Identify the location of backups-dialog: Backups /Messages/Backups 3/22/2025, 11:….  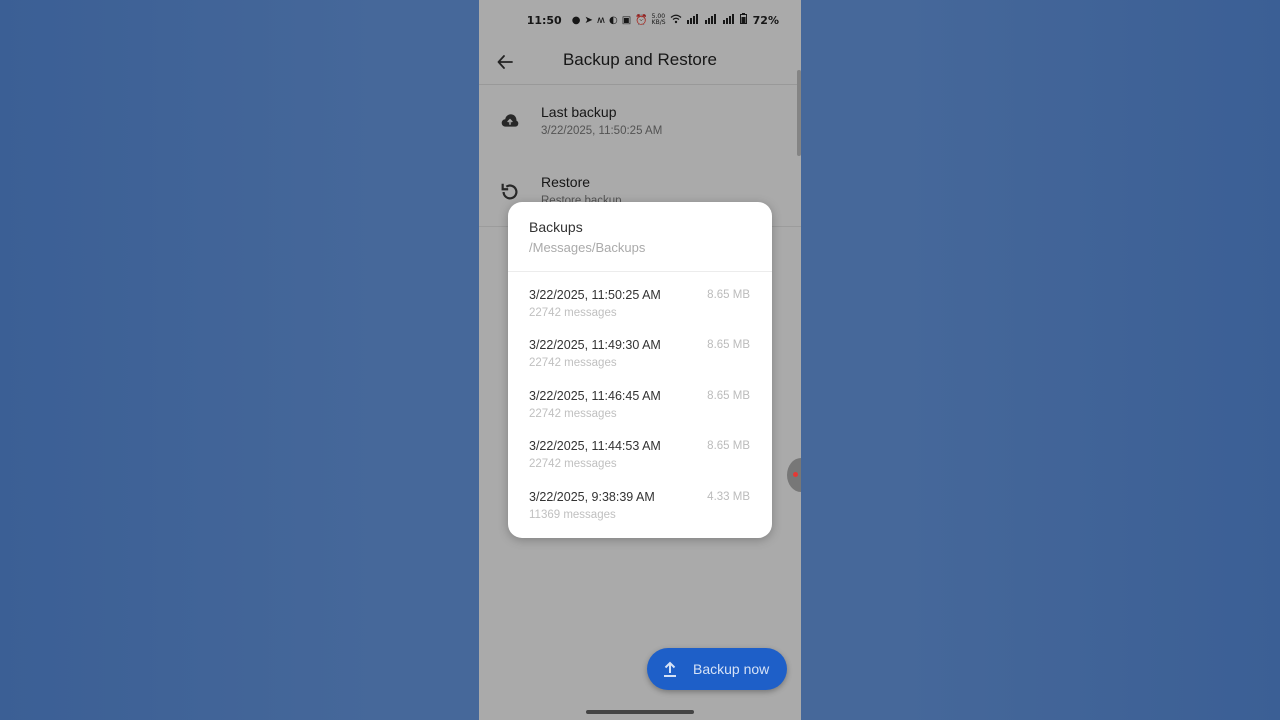
(640, 370).